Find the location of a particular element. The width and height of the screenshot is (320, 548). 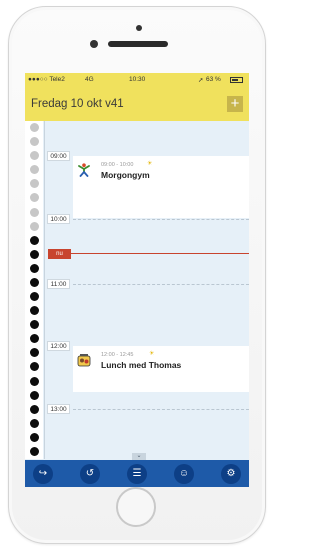

now-label: nu is located at coordinates (59, 254).